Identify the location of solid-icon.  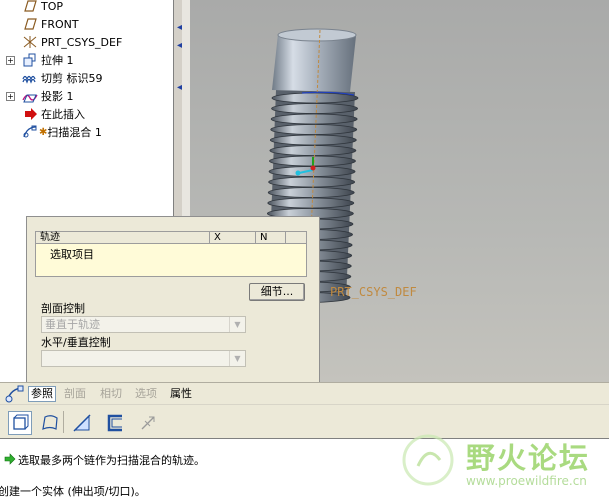
(21, 422).